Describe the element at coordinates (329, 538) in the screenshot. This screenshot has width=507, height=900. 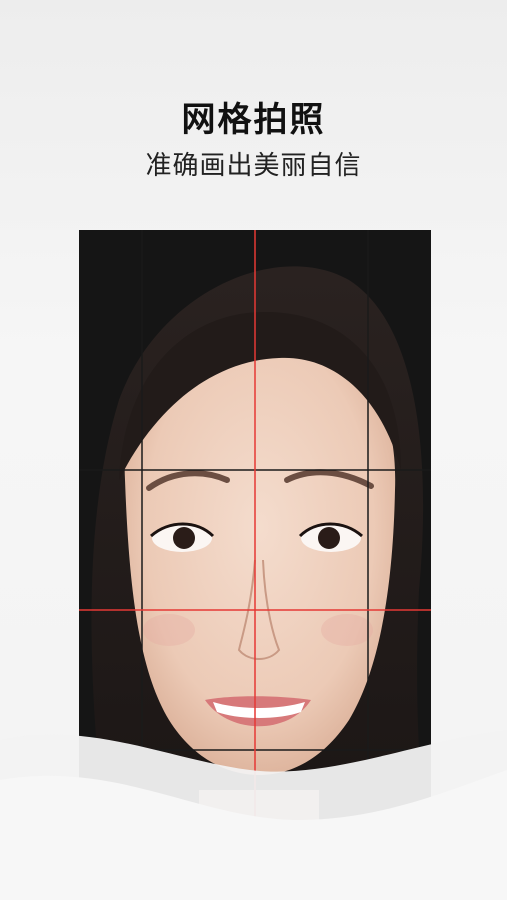
I see `right-iris` at that location.